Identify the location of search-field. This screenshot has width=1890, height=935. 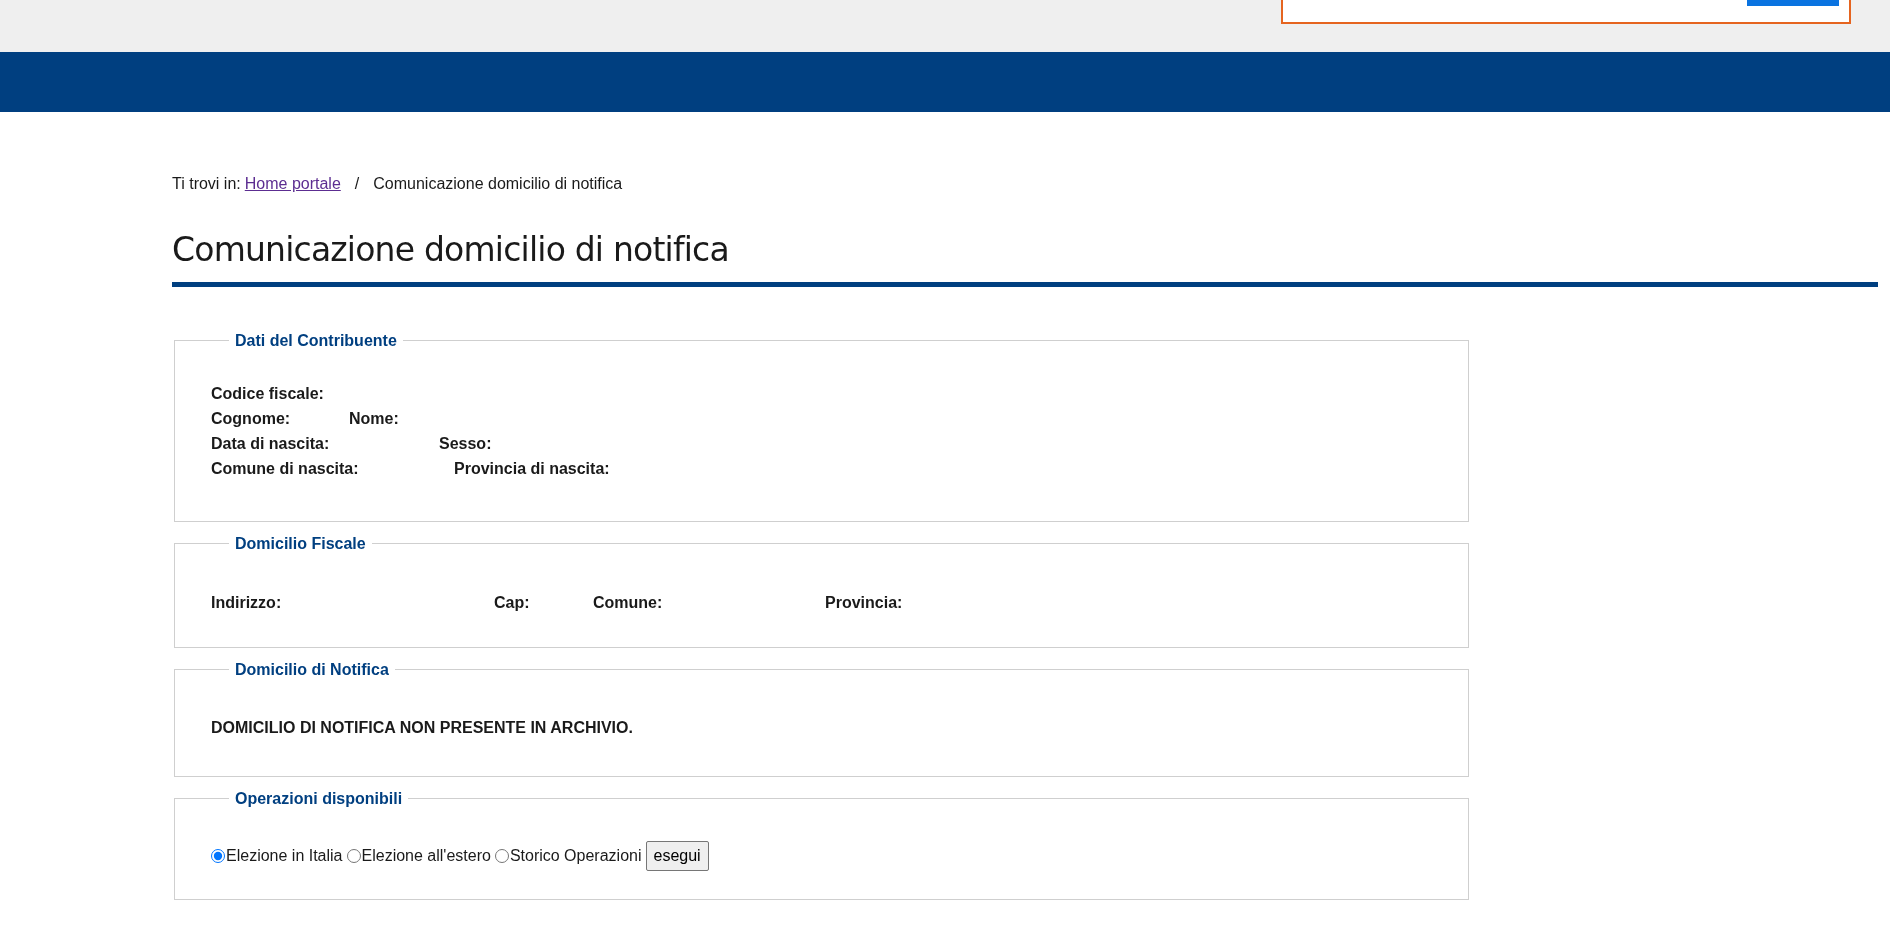
(1566, 12).